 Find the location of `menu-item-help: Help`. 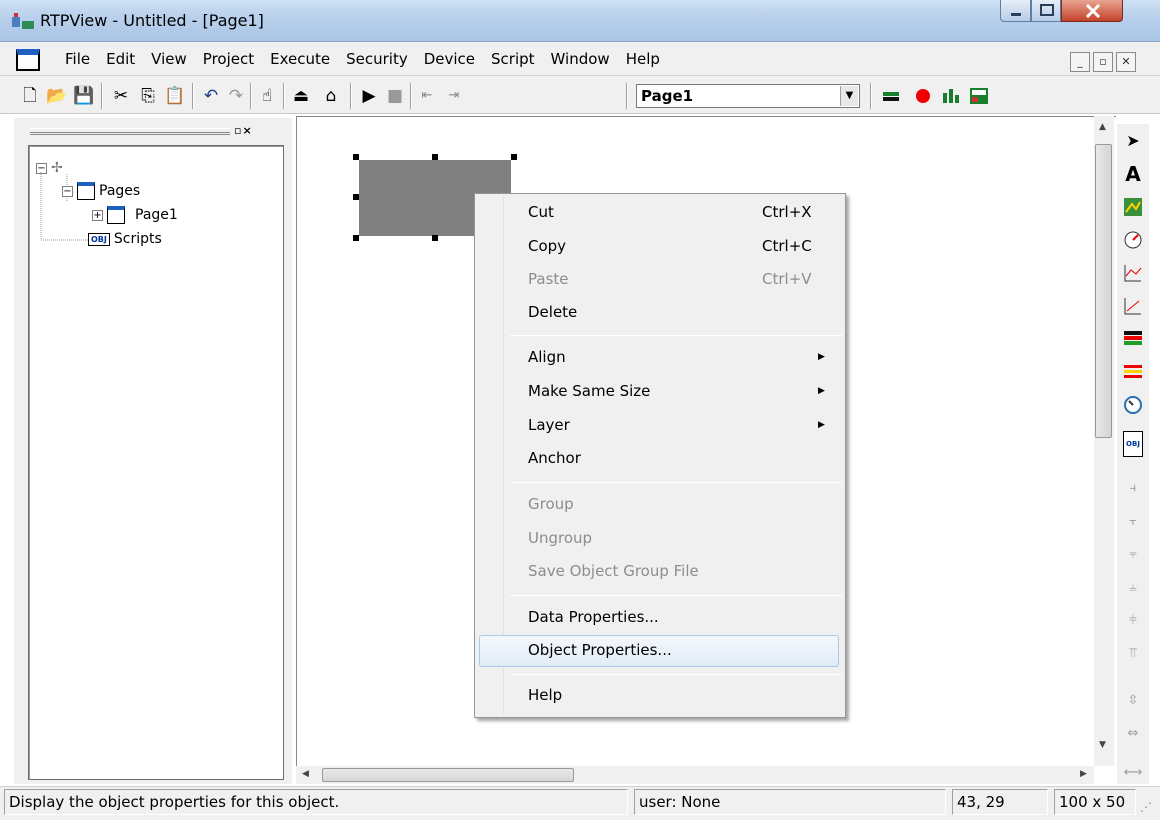

menu-item-help: Help is located at coordinates (545, 695).